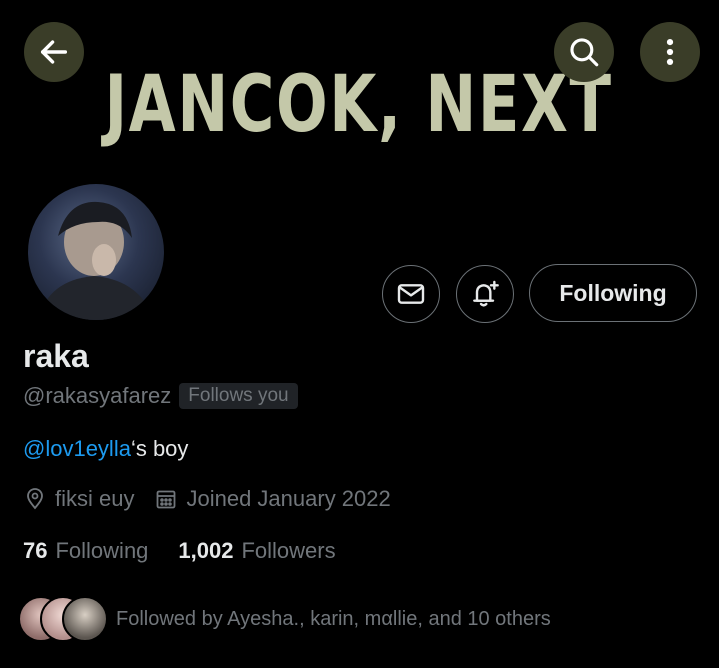 This screenshot has height=668, width=719. I want to click on back-button, so click(54, 52).